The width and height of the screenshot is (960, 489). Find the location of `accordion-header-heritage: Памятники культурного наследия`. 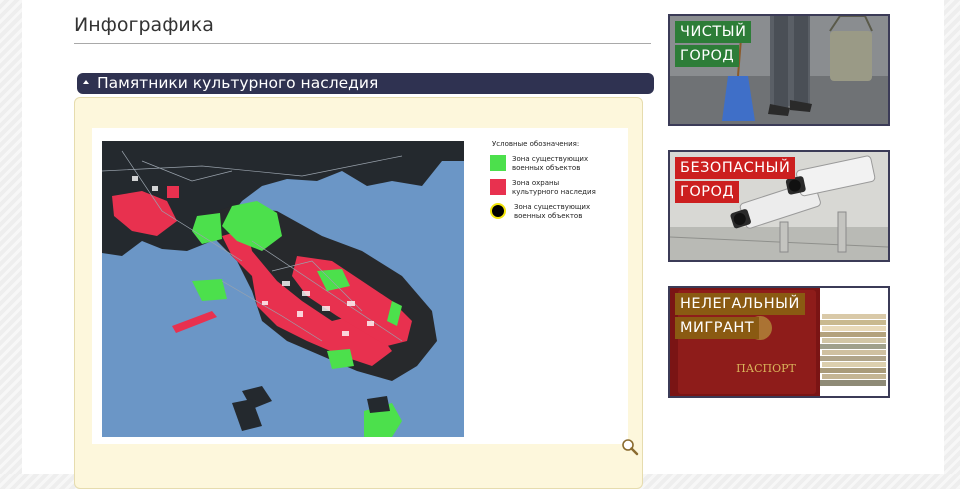

accordion-header-heritage: Памятники культурного наследия is located at coordinates (365, 83).